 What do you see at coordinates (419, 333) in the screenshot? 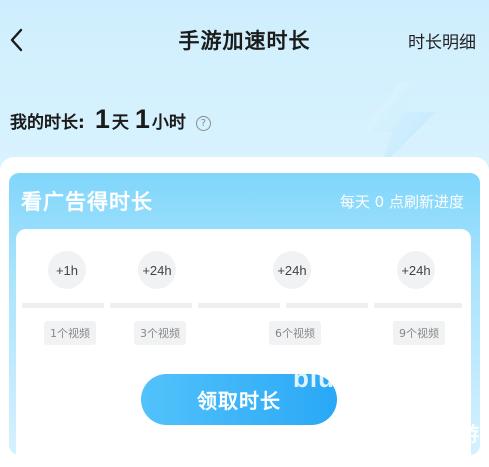
I see `milestone-requirement: 9个视频` at bounding box center [419, 333].